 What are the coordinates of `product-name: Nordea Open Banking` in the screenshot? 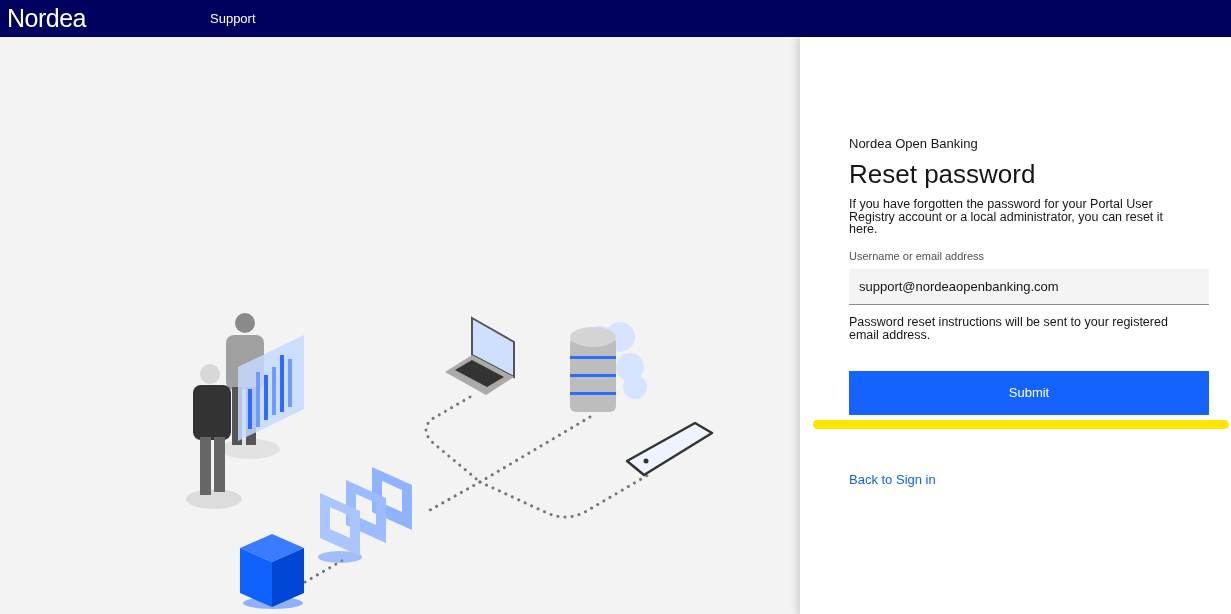 It's located at (914, 144).